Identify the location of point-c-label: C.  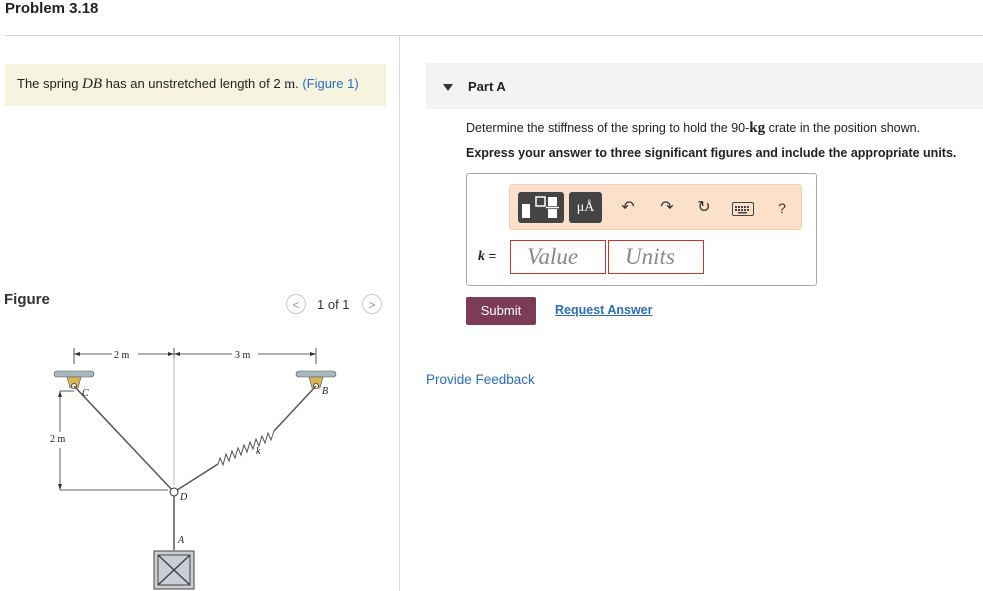
(85, 393).